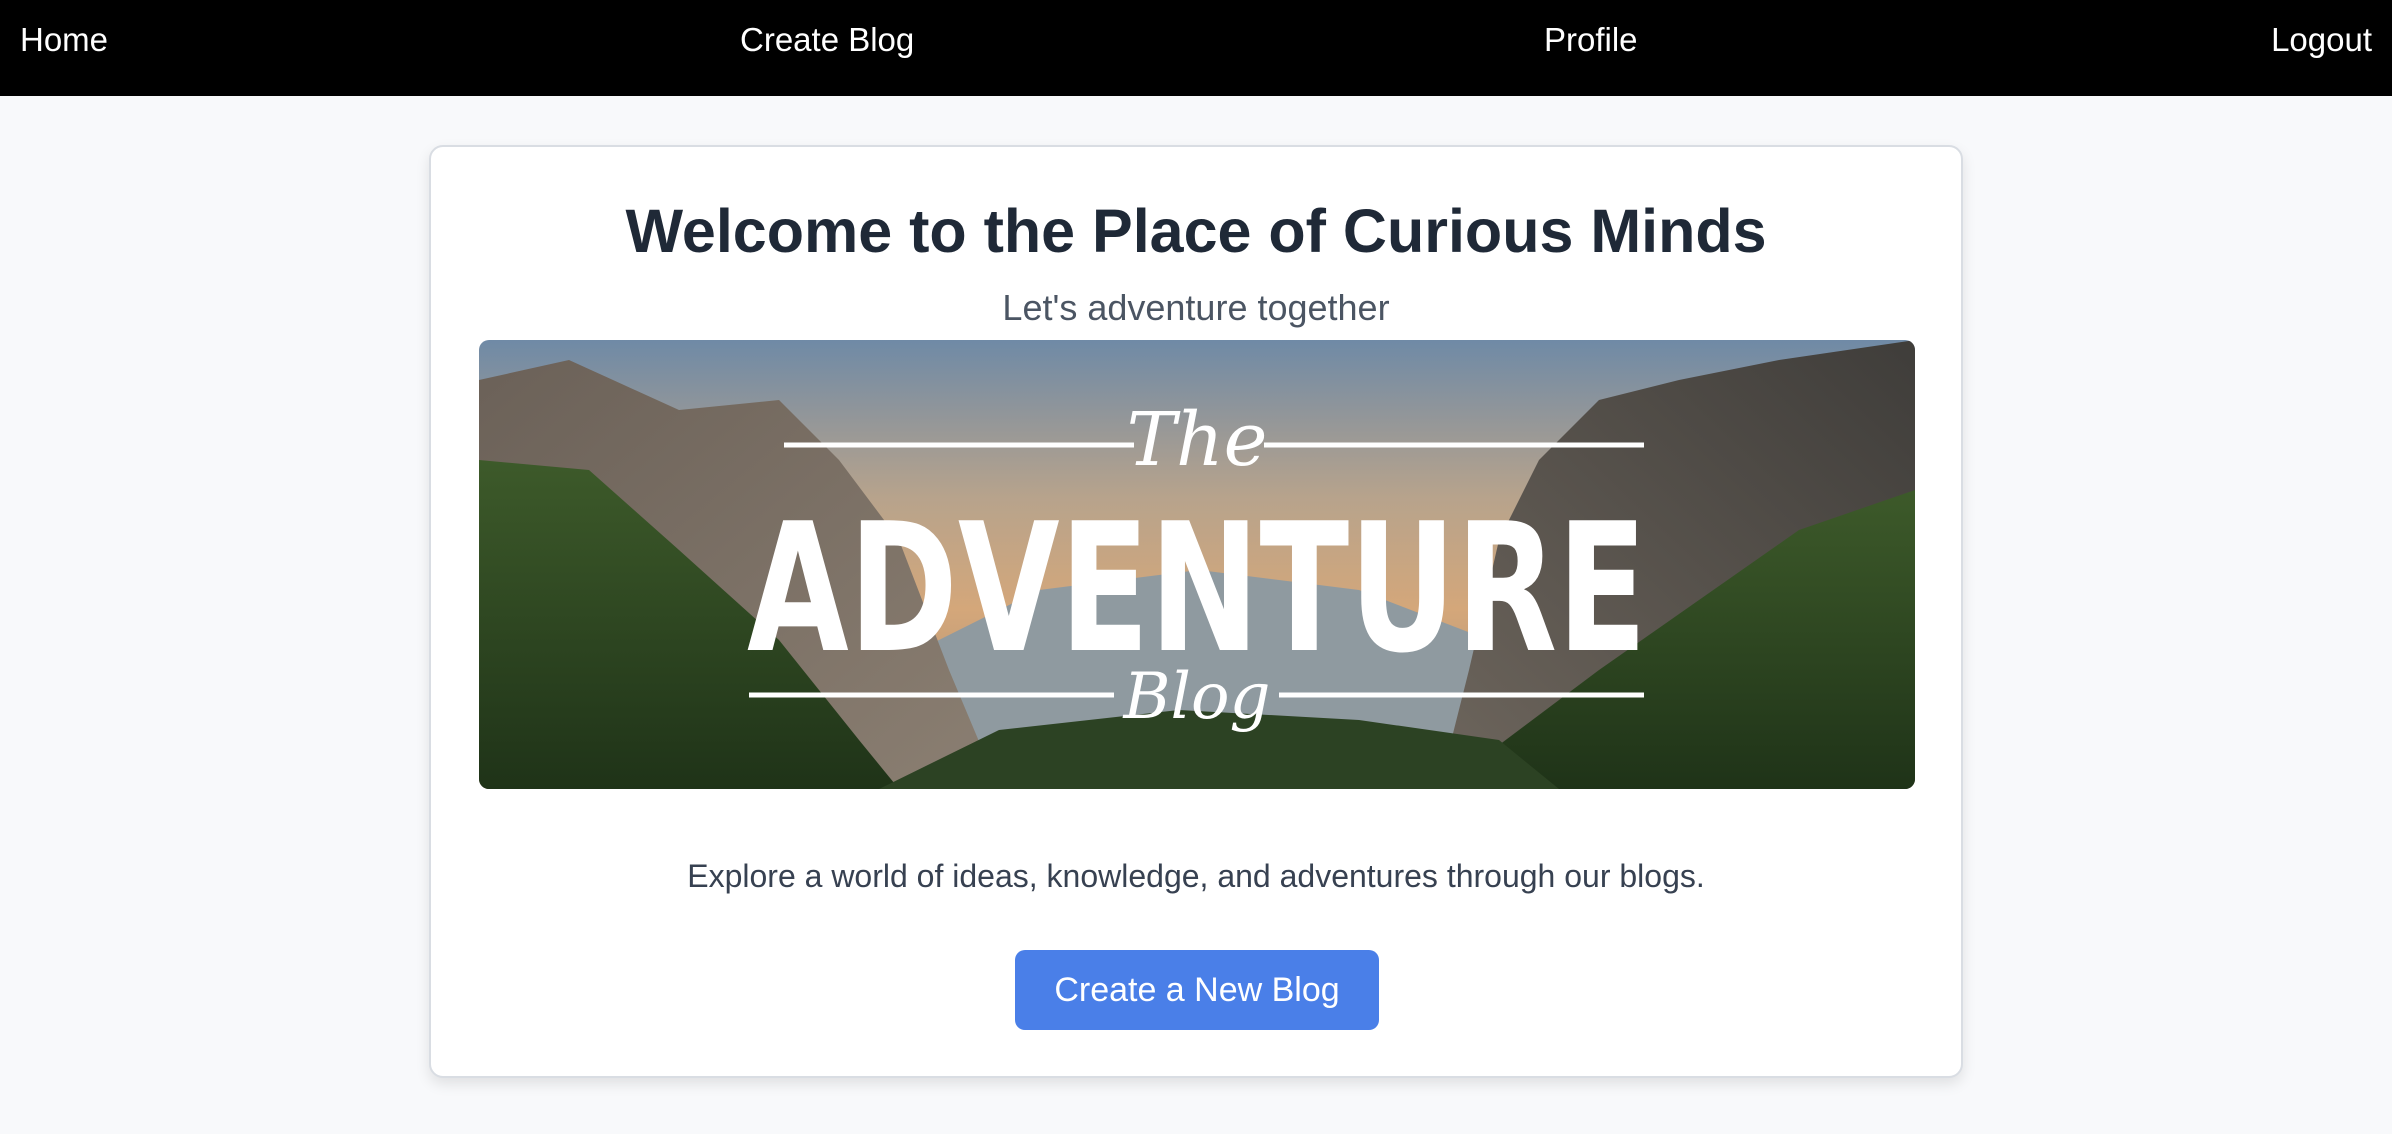  What do you see at coordinates (2321, 40) in the screenshot?
I see `nav-link-logout: Logout` at bounding box center [2321, 40].